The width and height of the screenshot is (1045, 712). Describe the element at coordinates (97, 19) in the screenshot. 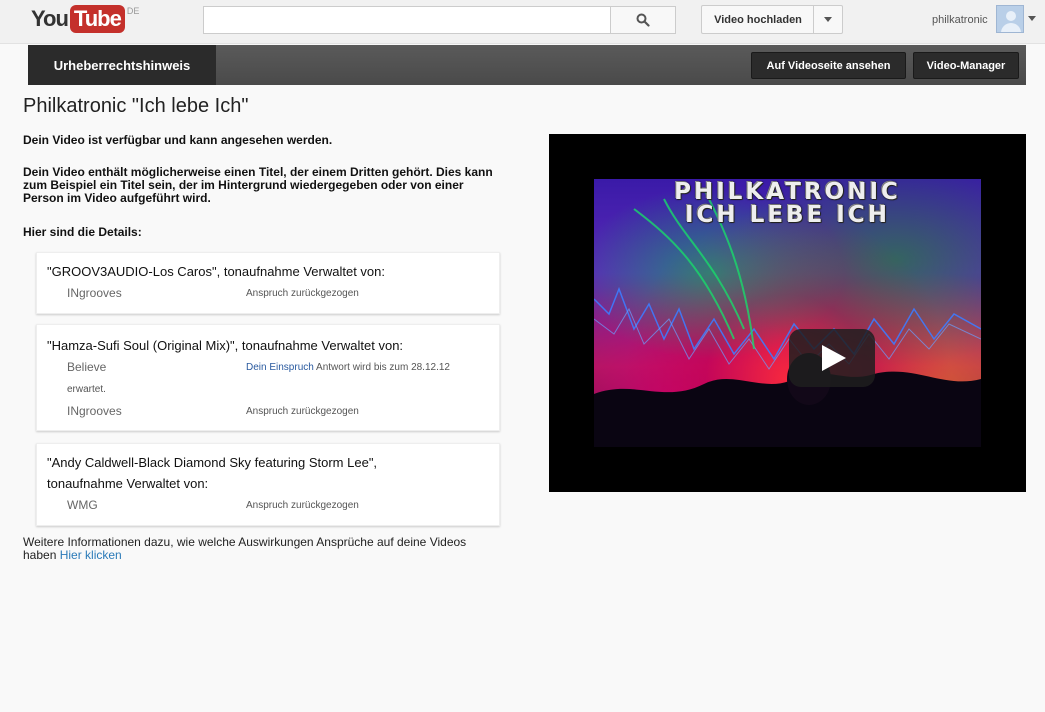

I see `logo-tube: Tube` at that location.